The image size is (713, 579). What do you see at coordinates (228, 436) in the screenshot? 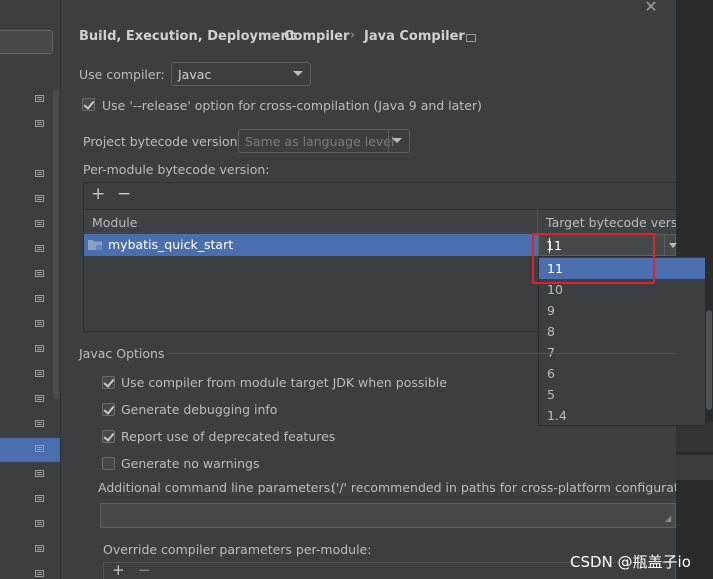
I see `deprecated-label: Report use of deprecated features` at bounding box center [228, 436].